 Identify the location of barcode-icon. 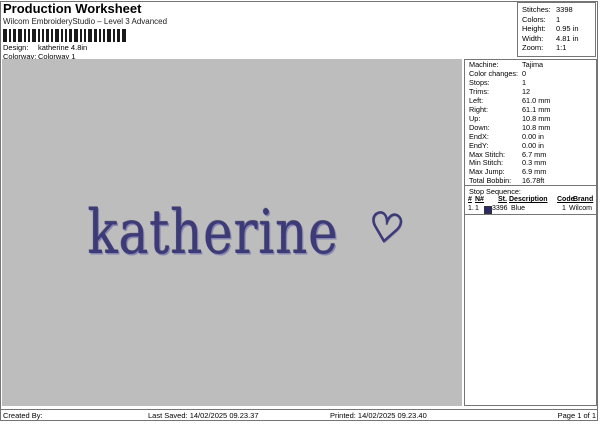
(64, 35).